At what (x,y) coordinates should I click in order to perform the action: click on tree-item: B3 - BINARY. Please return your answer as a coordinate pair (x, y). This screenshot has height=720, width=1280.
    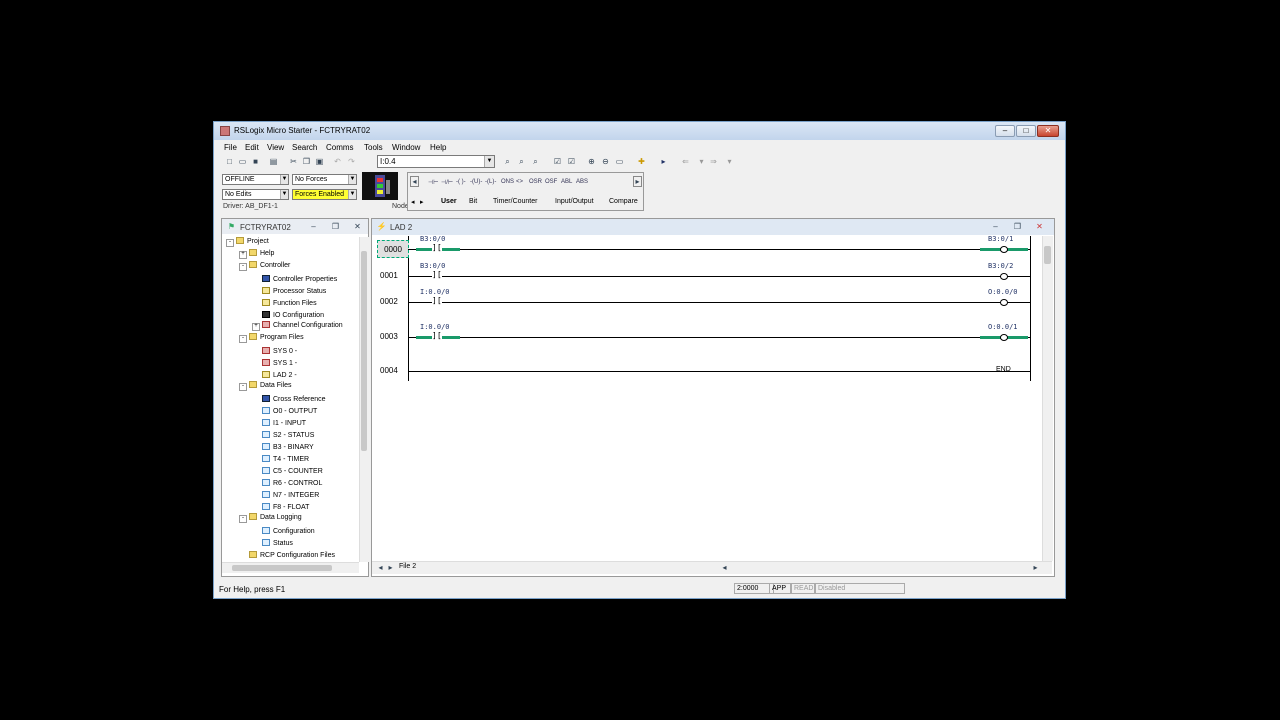
    Looking at the image, I should click on (283, 446).